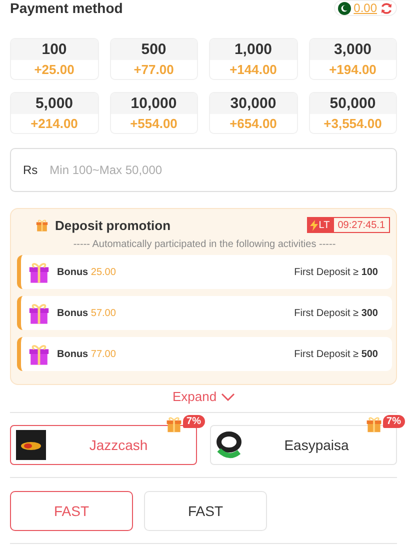  Describe the element at coordinates (154, 113) in the screenshot. I see `amount-option: 10,000 +554.00` at that location.